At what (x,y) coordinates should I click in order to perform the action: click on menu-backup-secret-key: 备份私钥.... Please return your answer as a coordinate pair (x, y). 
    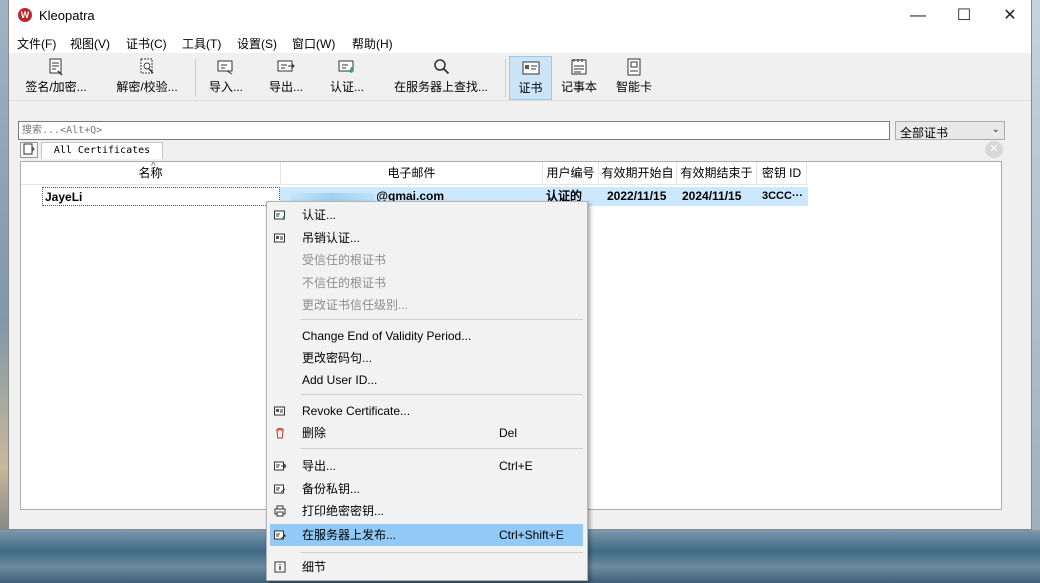
    Looking at the image, I should click on (427, 489).